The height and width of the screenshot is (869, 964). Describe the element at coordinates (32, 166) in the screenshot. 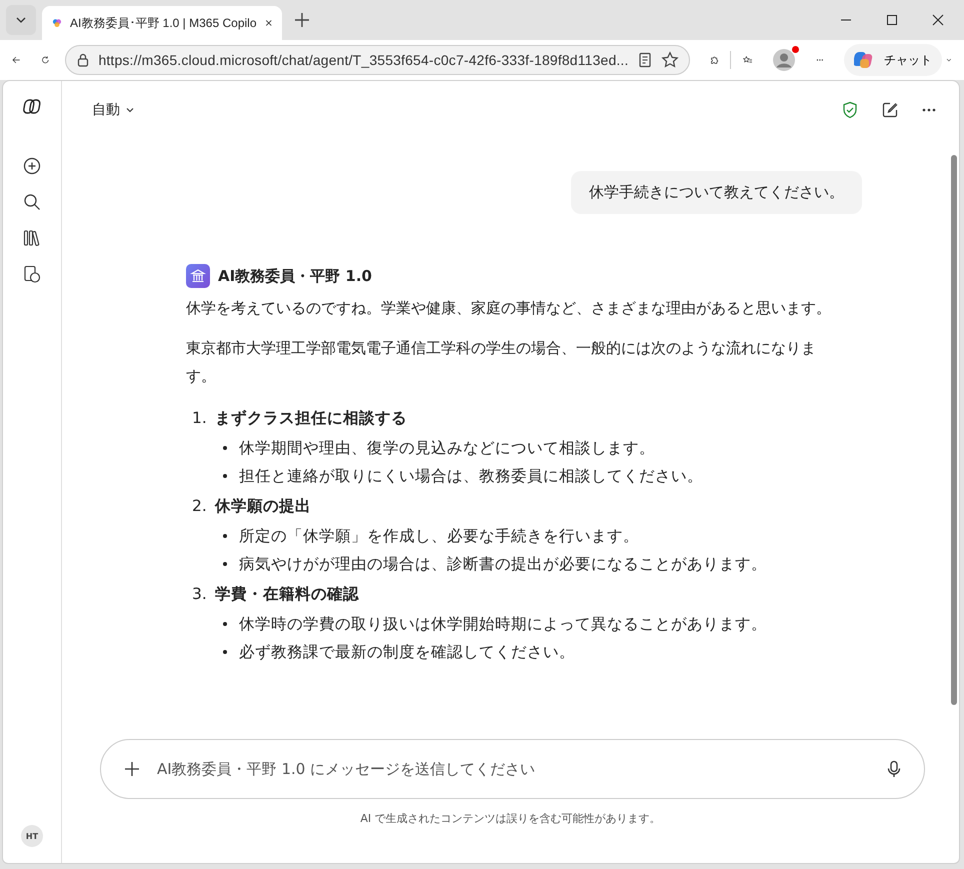

I see `new-chat-icon` at that location.